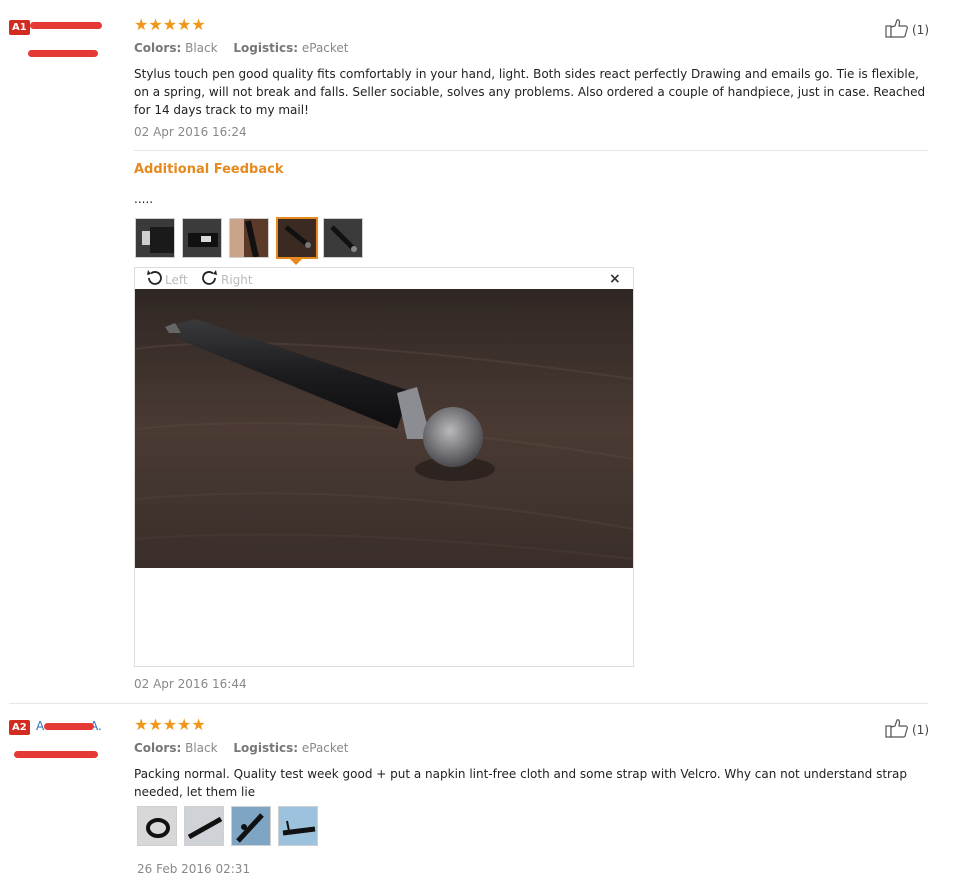 The image size is (955, 886). Describe the element at coordinates (154, 279) in the screenshot. I see `rotate-left-icon` at that location.